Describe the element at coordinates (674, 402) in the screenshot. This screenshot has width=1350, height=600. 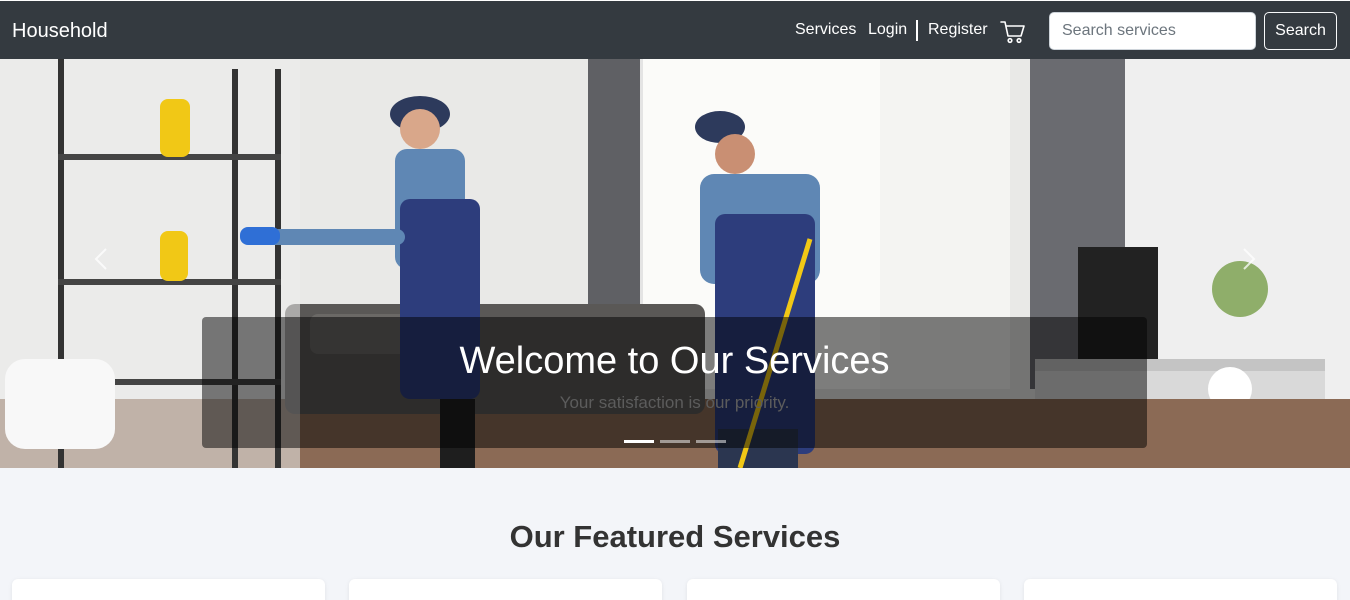
I see `hero-subtitle: Your satisfaction is our priority.` at that location.